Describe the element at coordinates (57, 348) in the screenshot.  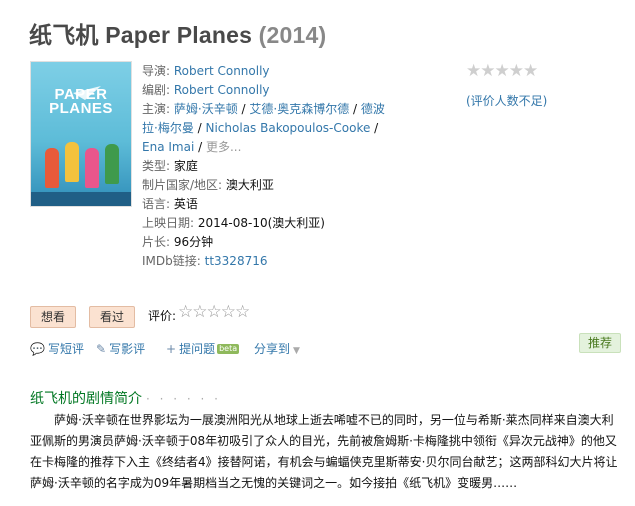
I see `short-review-action: 💬 写短评` at that location.